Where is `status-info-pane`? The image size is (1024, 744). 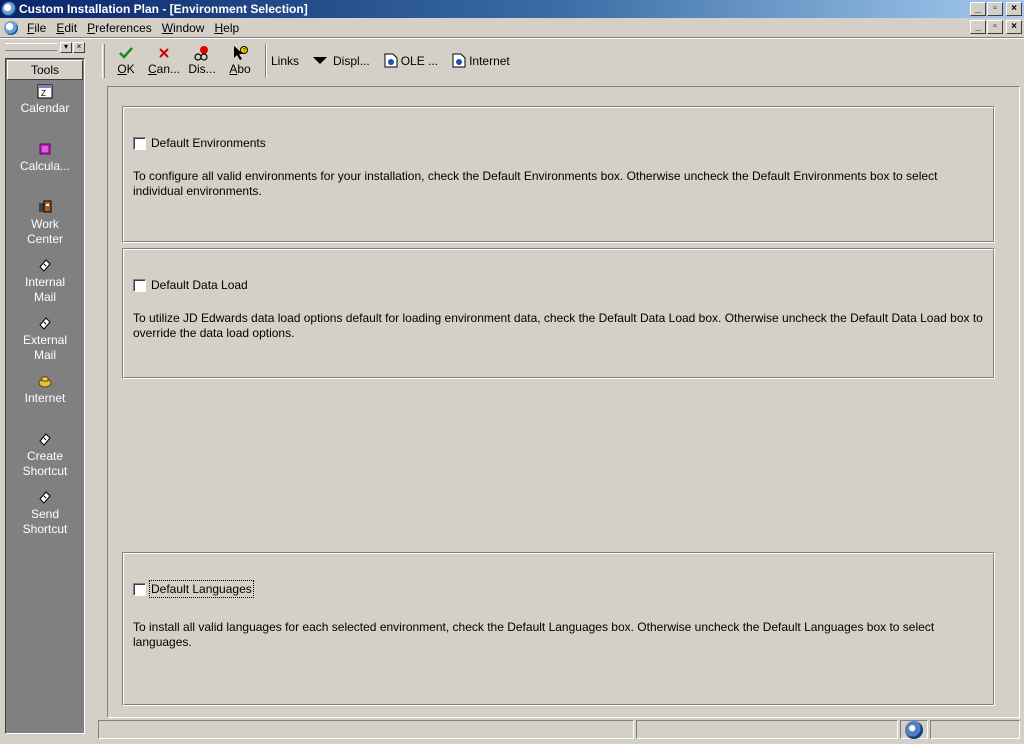 status-info-pane is located at coordinates (767, 729).